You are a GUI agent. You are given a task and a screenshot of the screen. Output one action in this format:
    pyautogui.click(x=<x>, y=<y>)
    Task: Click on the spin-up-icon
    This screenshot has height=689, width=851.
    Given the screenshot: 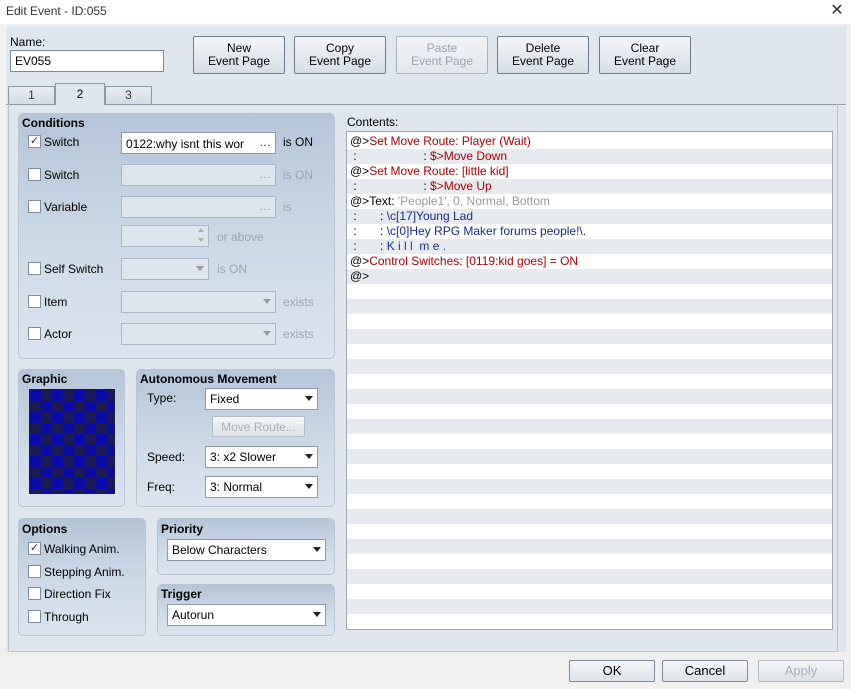 What is the action you would take?
    pyautogui.click(x=201, y=230)
    